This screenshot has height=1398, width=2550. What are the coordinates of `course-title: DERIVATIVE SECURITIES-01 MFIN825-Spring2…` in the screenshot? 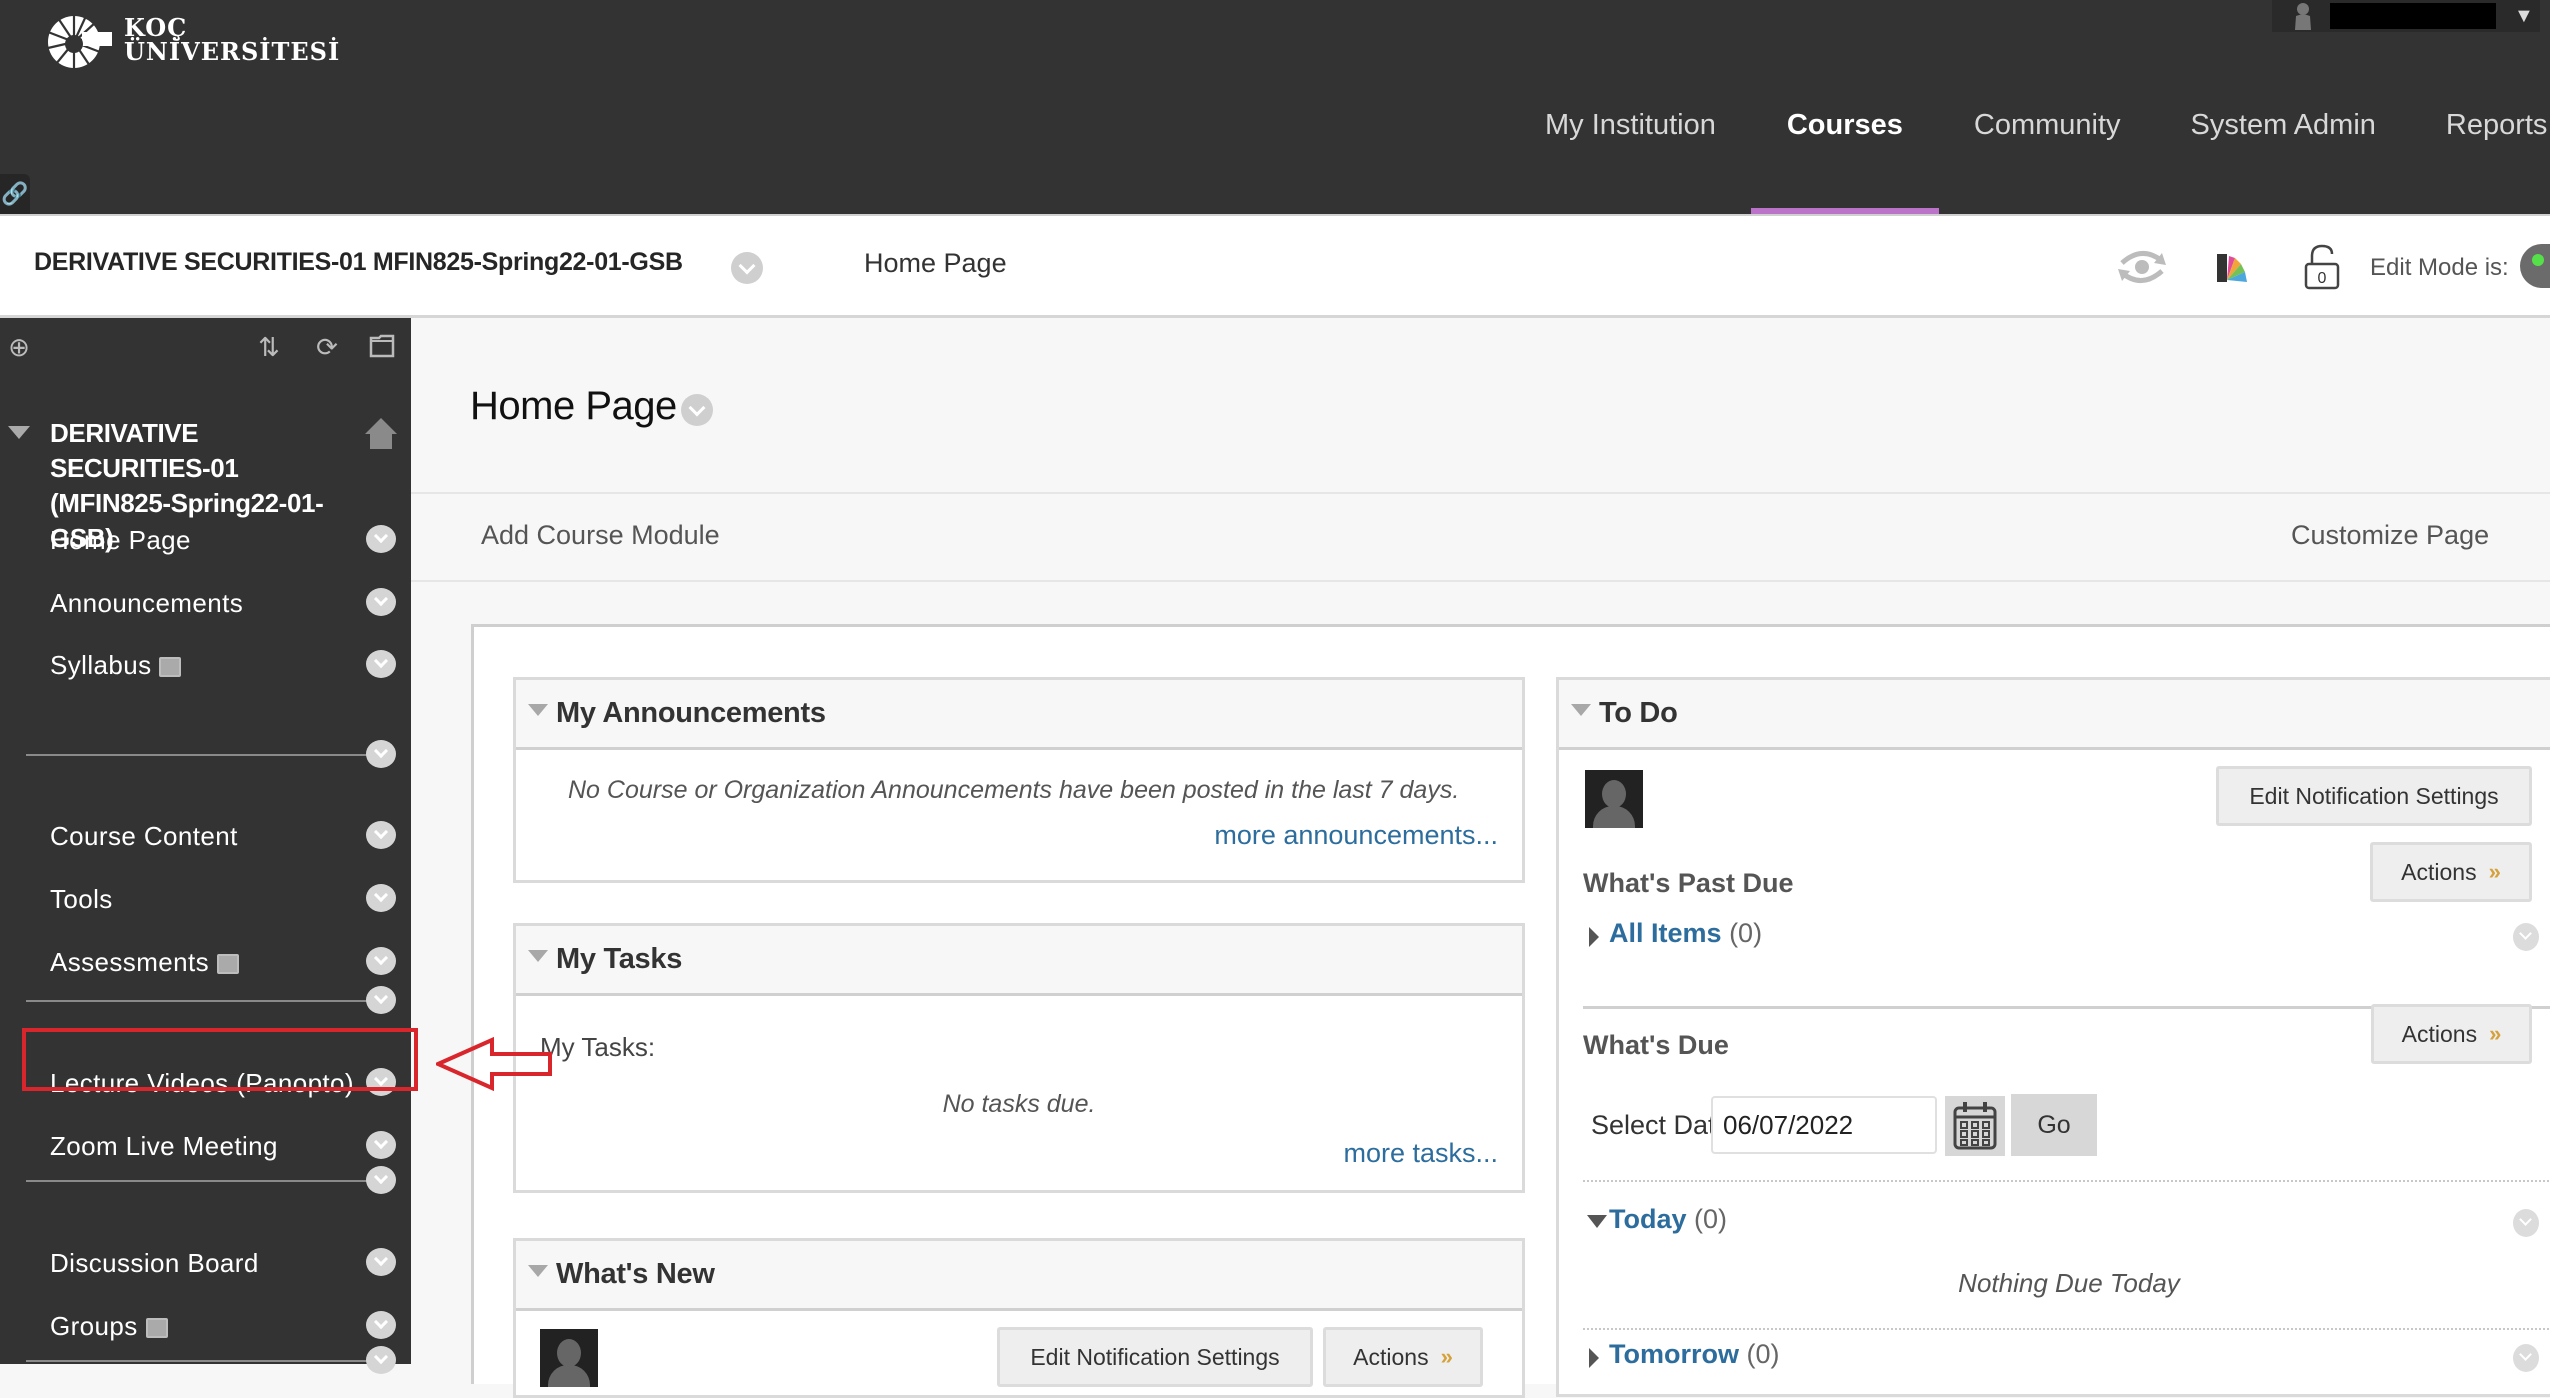 It's located at (358, 262).